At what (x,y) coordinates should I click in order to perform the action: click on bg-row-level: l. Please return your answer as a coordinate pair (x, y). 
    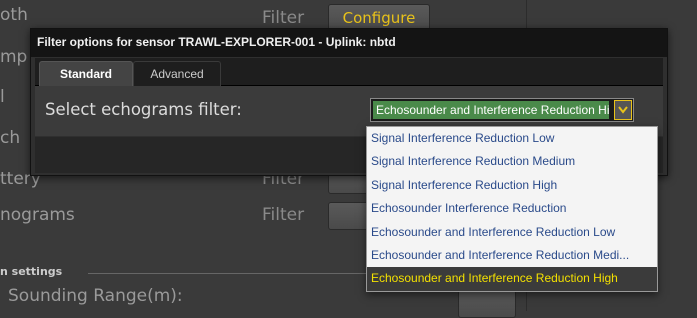
    Looking at the image, I should click on (2, 97).